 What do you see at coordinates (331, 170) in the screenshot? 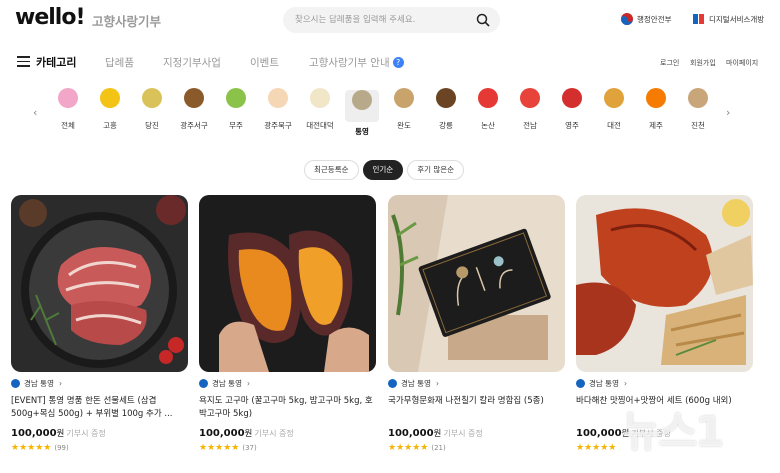
I see `sort-recent: 최근등록순` at bounding box center [331, 170].